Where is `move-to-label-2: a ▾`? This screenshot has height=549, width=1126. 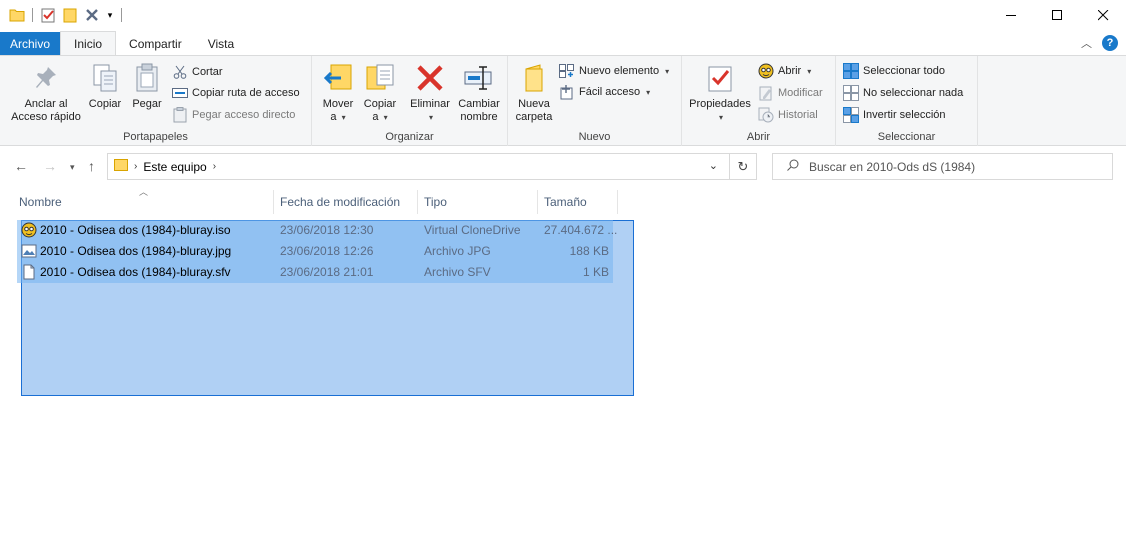 move-to-label-2: a ▾ is located at coordinates (338, 117).